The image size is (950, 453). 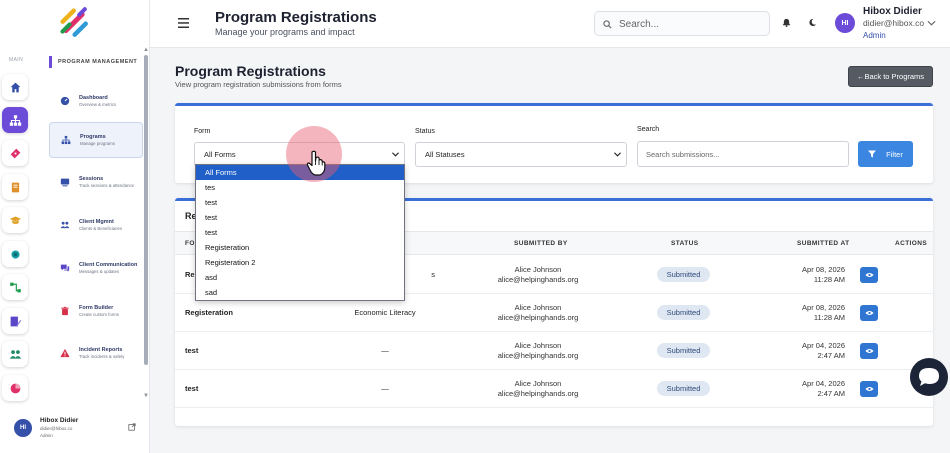 What do you see at coordinates (300, 187) in the screenshot?
I see `dropdown-option: tes` at bounding box center [300, 187].